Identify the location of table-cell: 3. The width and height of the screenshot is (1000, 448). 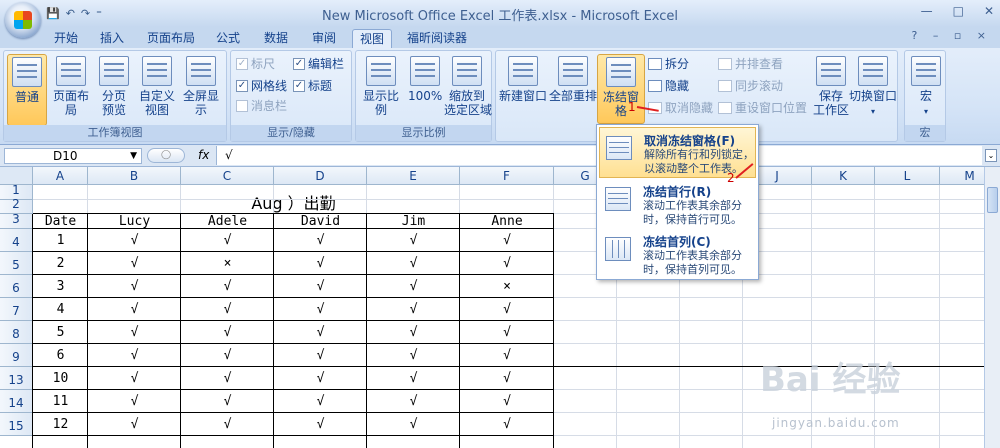
(60, 286).